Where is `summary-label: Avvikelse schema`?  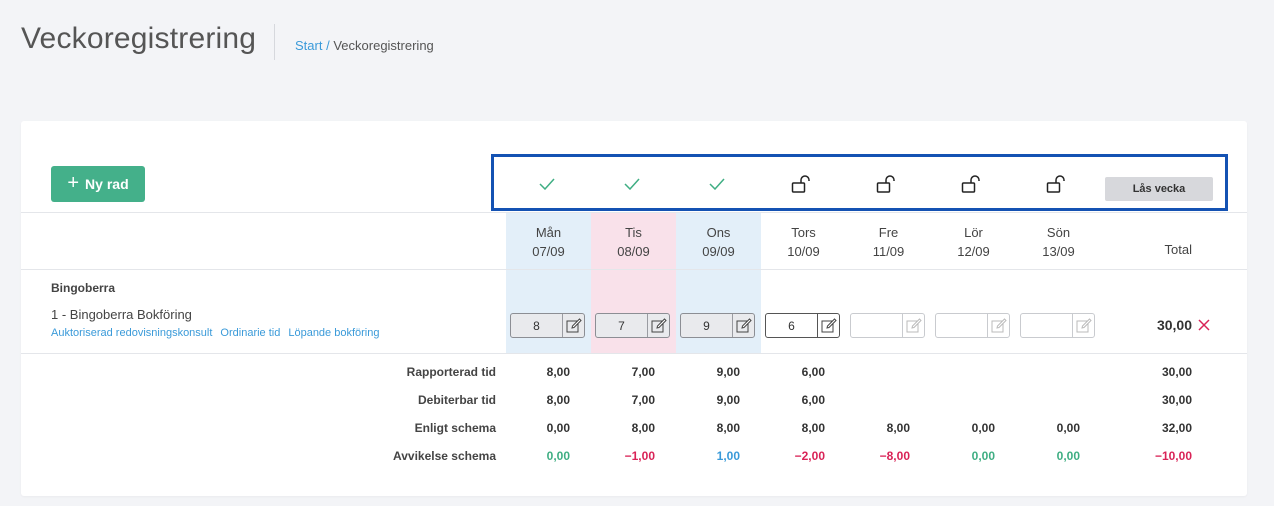 summary-label: Avvikelse schema is located at coordinates (444, 456).